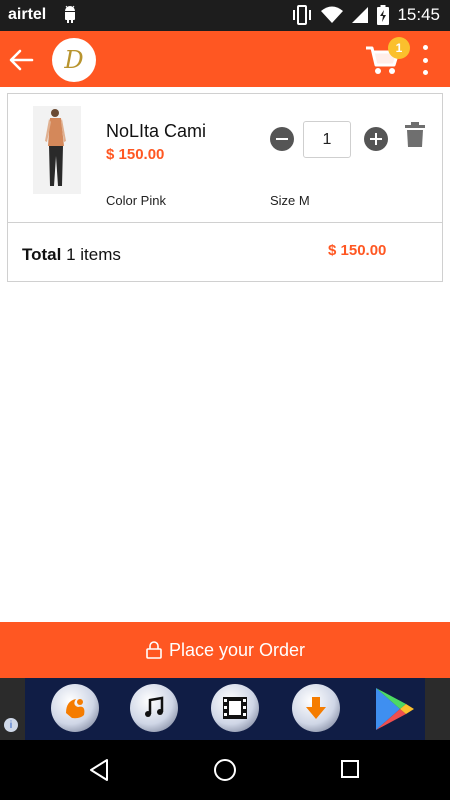  What do you see at coordinates (360, 15) in the screenshot?
I see `signal-icon` at bounding box center [360, 15].